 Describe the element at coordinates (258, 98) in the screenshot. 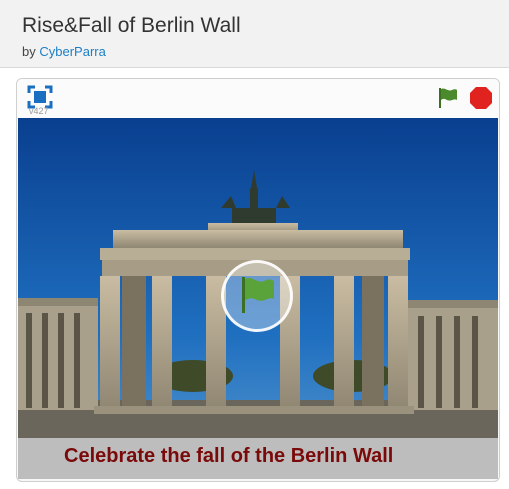

I see `player-controls: v427` at that location.